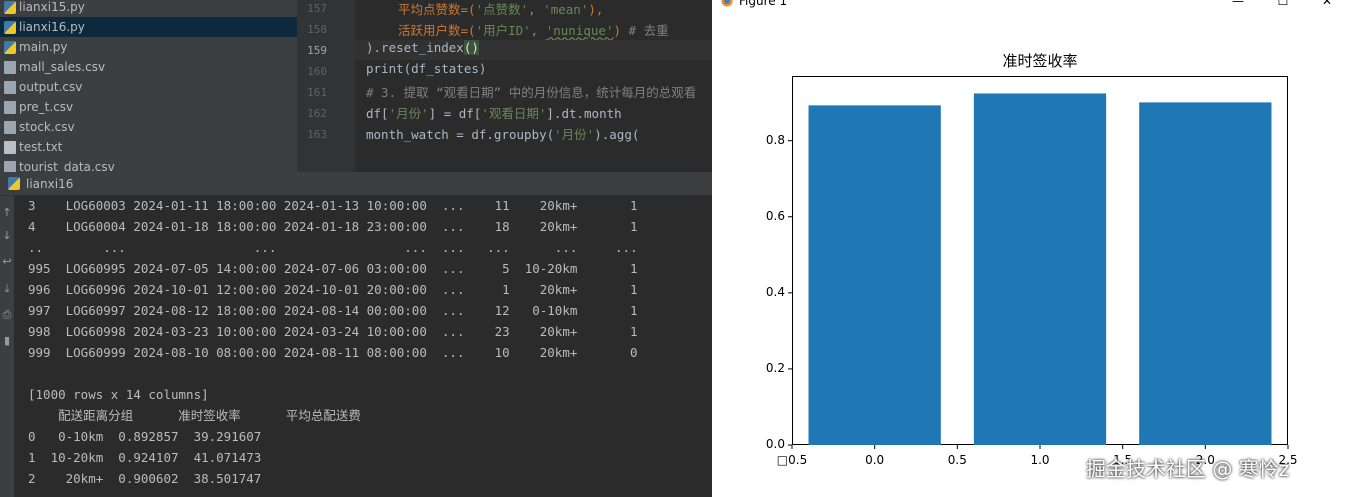 Image resolution: width=1351 pixels, height=497 pixels. I want to click on run-console-tab: lianxi16, so click(356, 184).